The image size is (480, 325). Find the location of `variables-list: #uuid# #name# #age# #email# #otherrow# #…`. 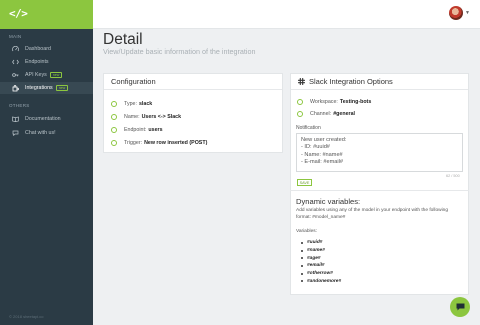

variables-list: #uuid# #name# #age# #email# #otherrow# #… is located at coordinates (321, 262).